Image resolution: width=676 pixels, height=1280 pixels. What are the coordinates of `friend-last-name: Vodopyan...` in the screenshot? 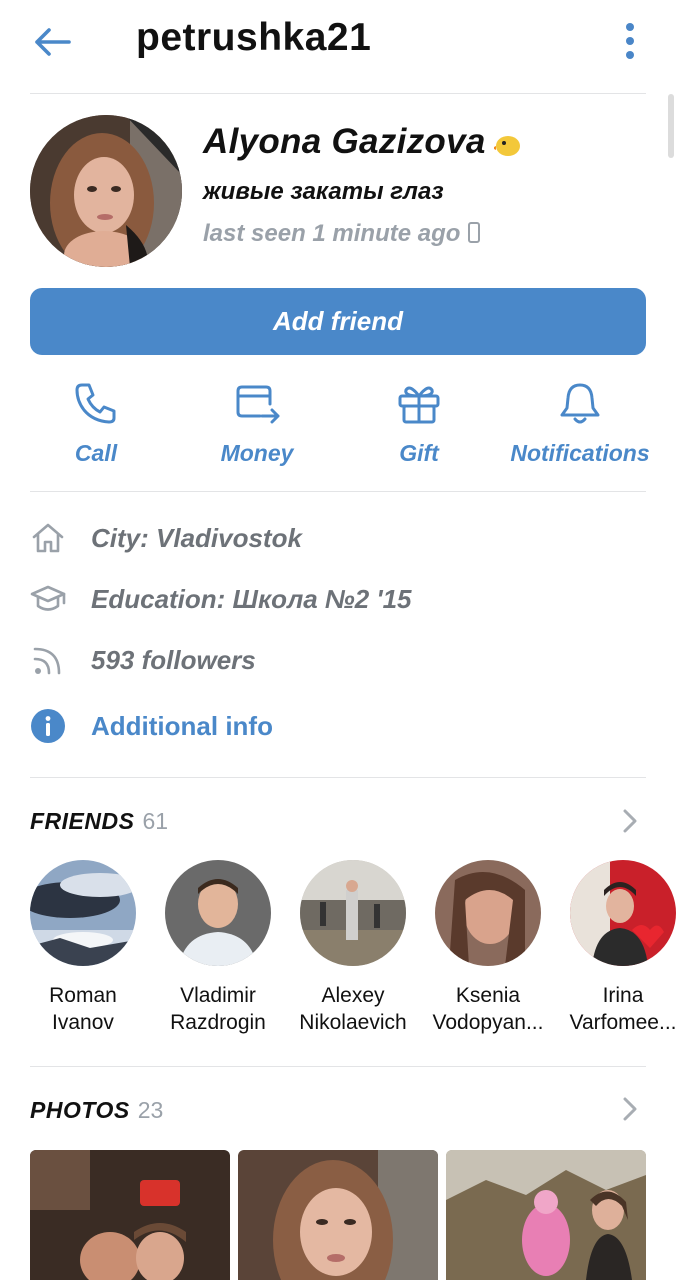 It's located at (488, 1022).